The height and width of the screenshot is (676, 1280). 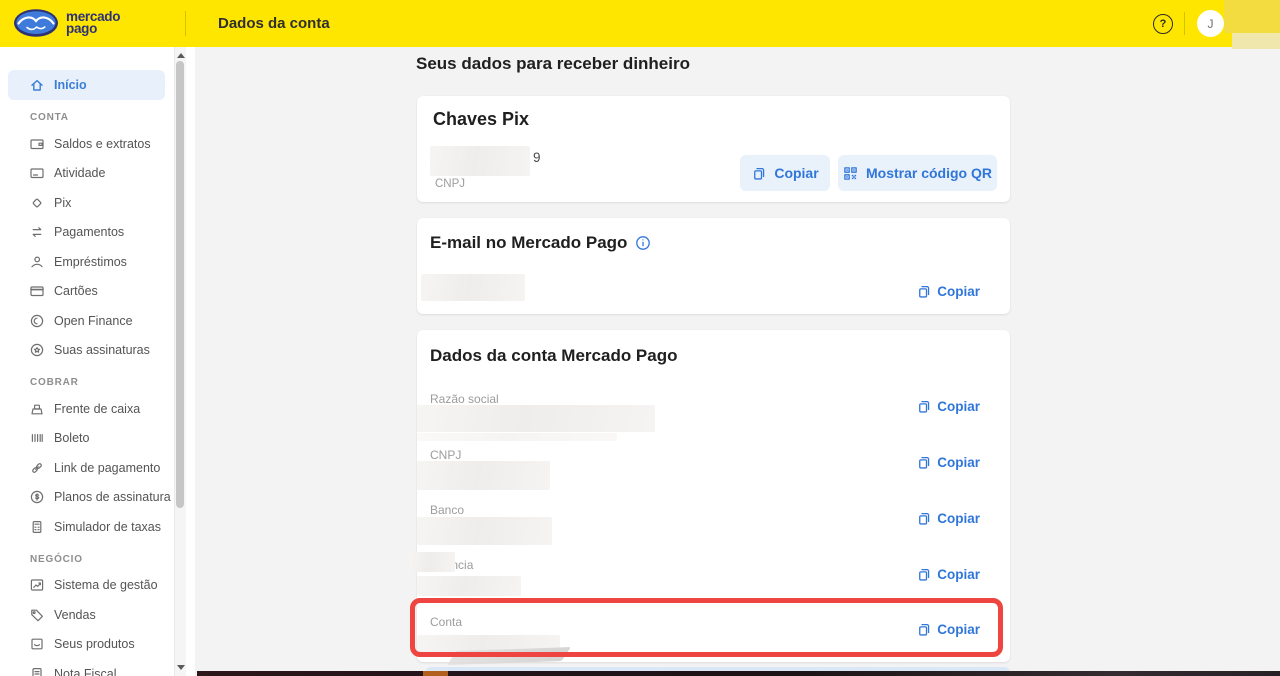 I want to click on sidebar-item-inicio: Início, so click(x=86, y=85).